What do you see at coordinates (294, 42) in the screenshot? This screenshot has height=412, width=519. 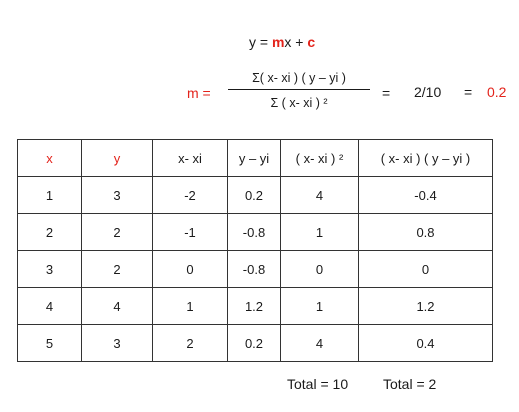 I see `equation-x-plus: x +` at bounding box center [294, 42].